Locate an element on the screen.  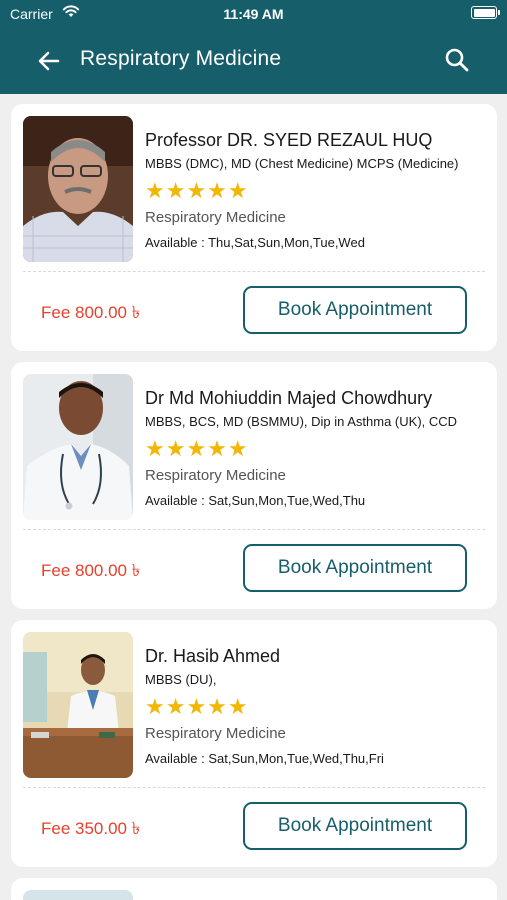
clock: 11:49 AM is located at coordinates (253, 14).